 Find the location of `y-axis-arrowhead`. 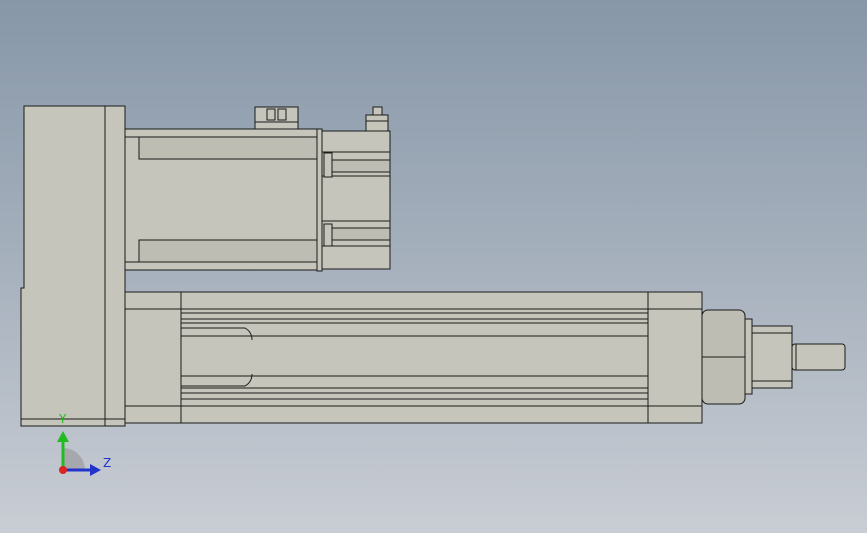

y-axis-arrowhead is located at coordinates (63, 436).